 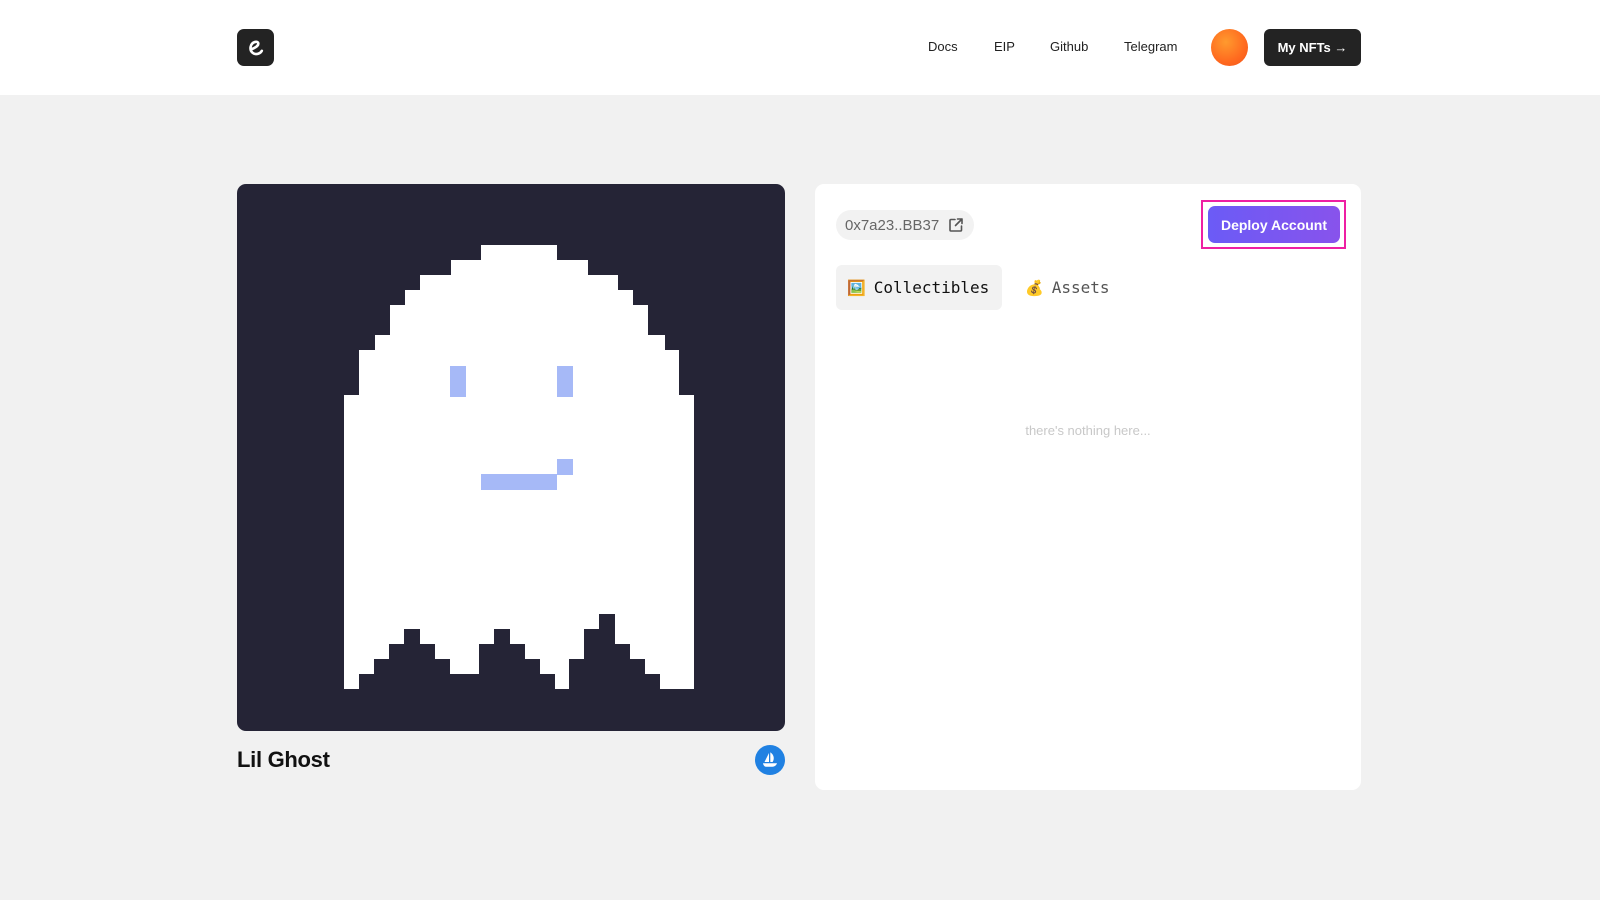 I want to click on user-avatar, so click(x=1229, y=47).